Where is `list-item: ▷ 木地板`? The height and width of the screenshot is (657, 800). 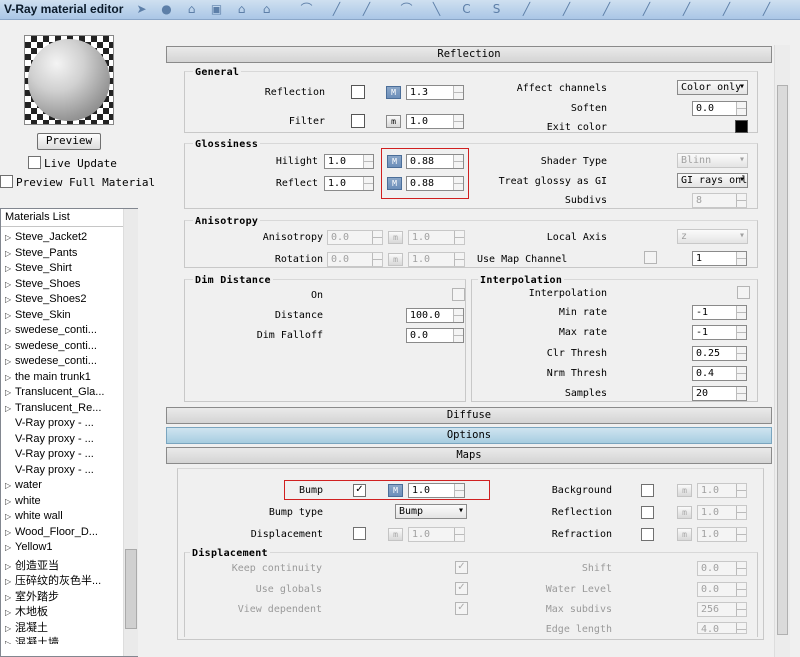 list-item: ▷ 木地板 is located at coordinates (65, 610).